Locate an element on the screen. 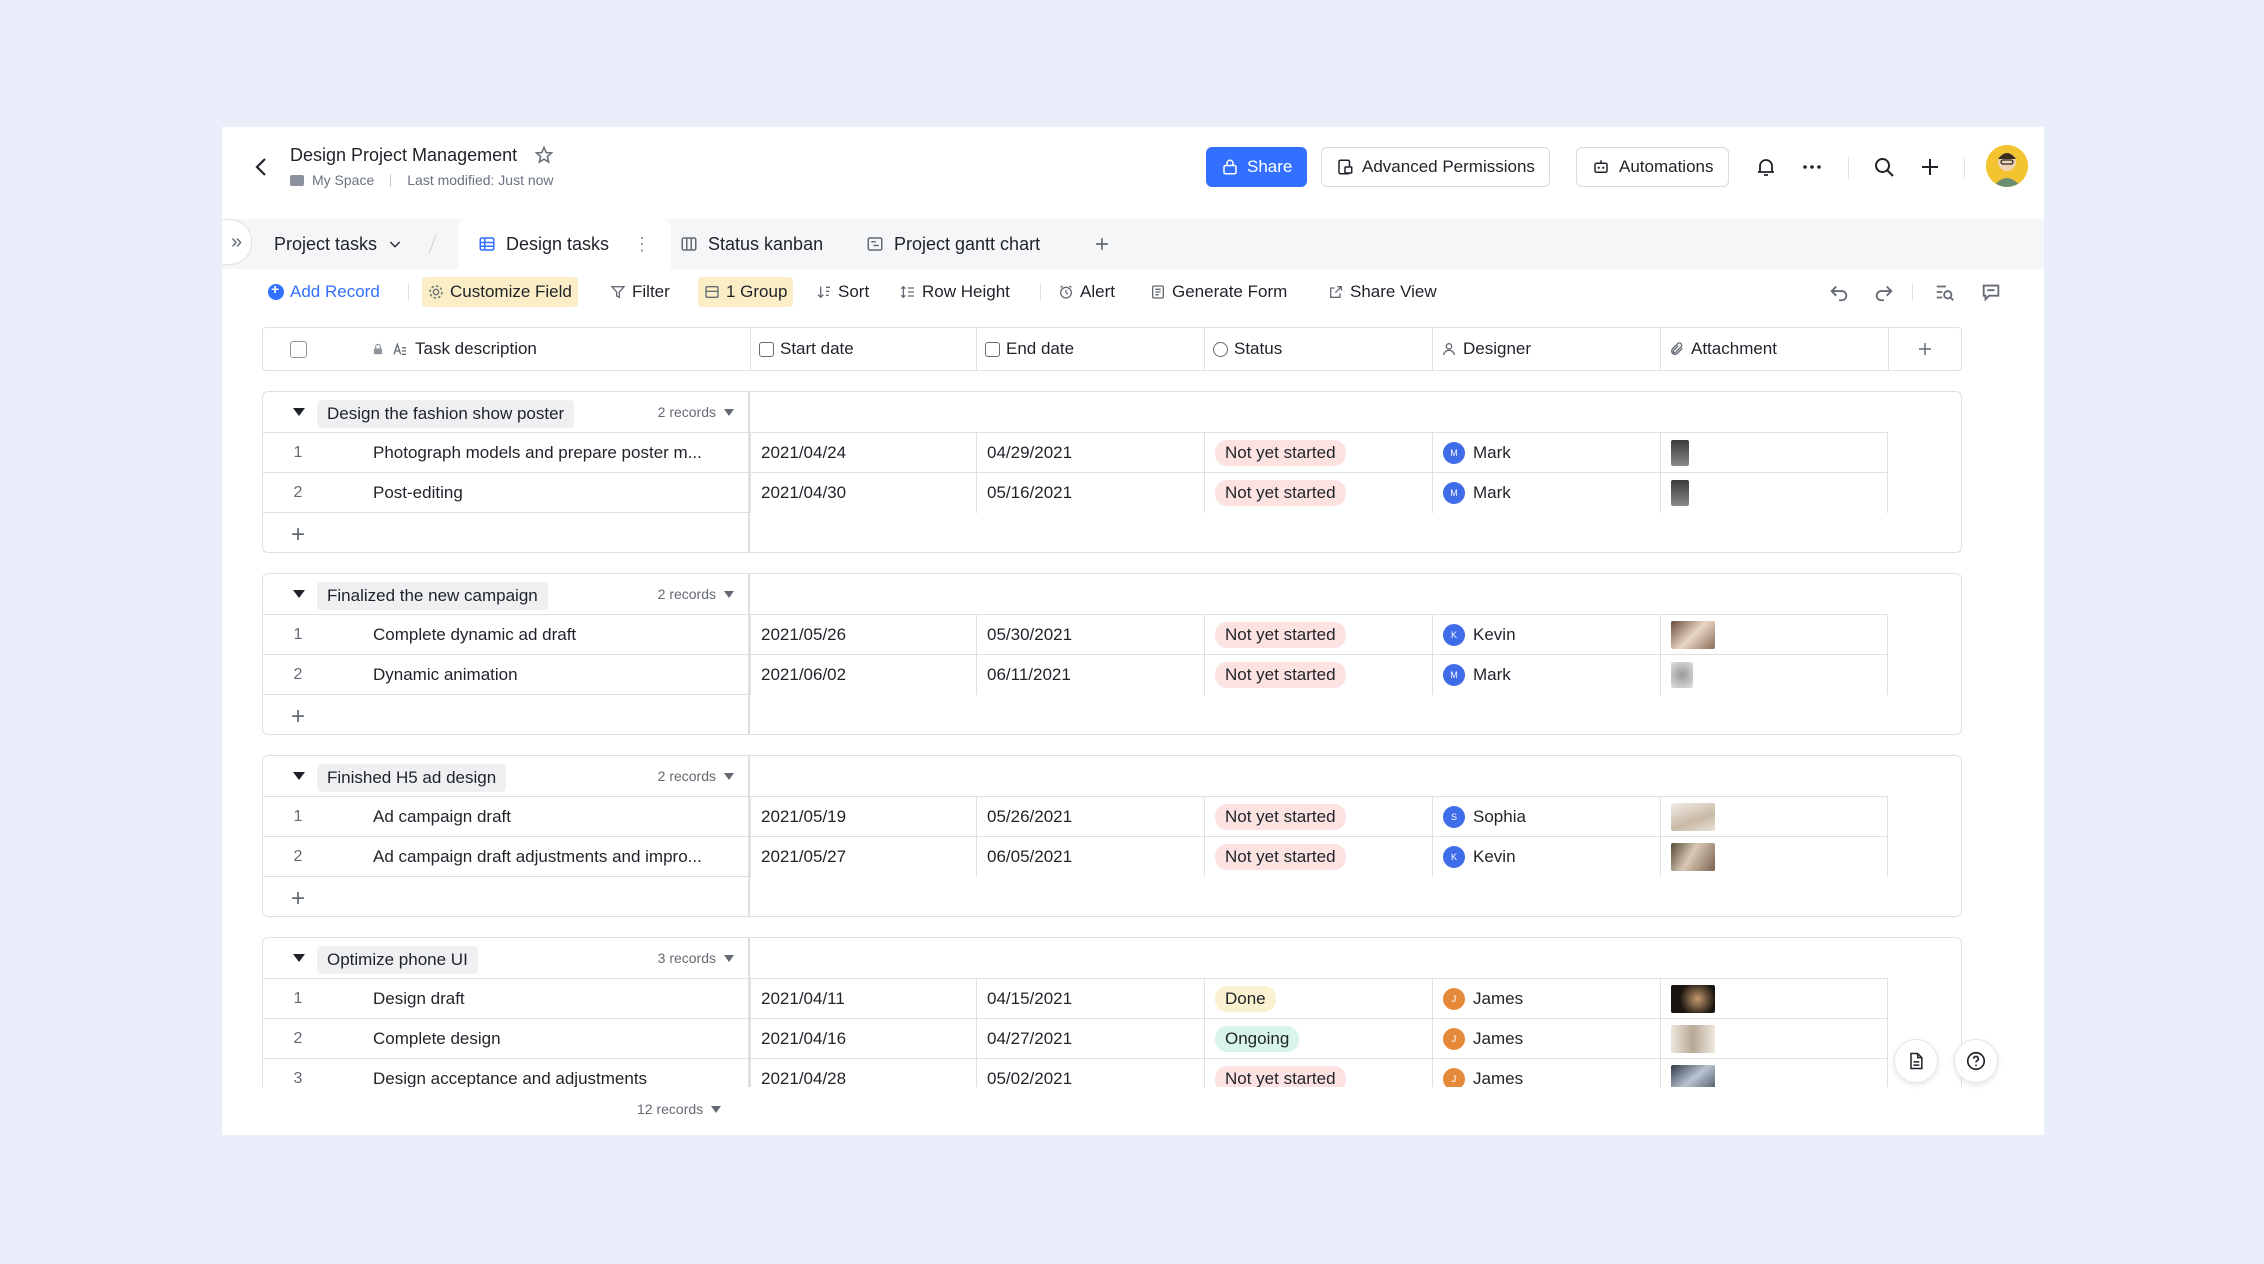 This screenshot has height=1264, width=2264. search-icon is located at coordinates (1884, 167).